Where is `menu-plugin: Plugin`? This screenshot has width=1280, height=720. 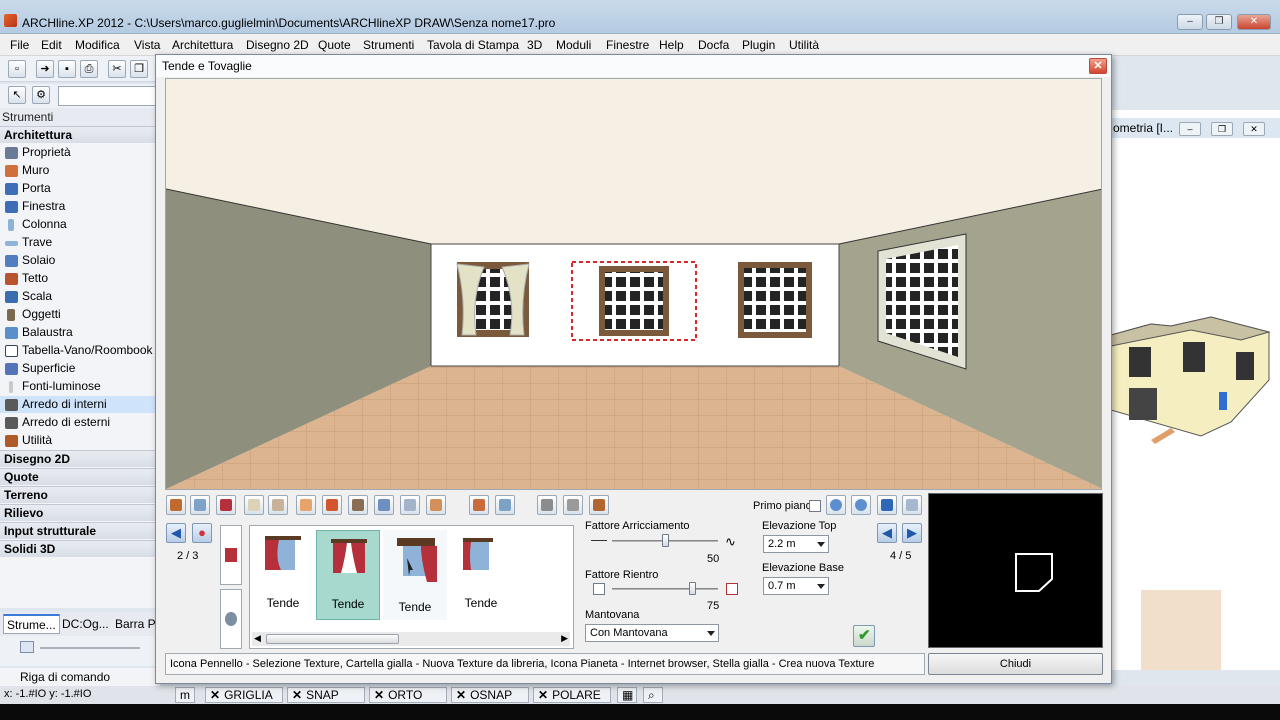 menu-plugin: Plugin is located at coordinates (758, 45).